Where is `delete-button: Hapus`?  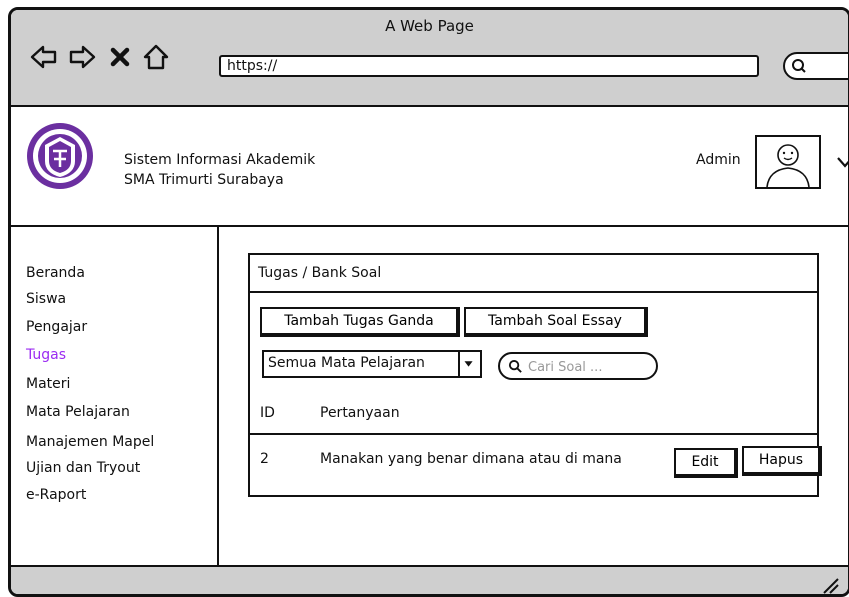 delete-button: Hapus is located at coordinates (782, 461).